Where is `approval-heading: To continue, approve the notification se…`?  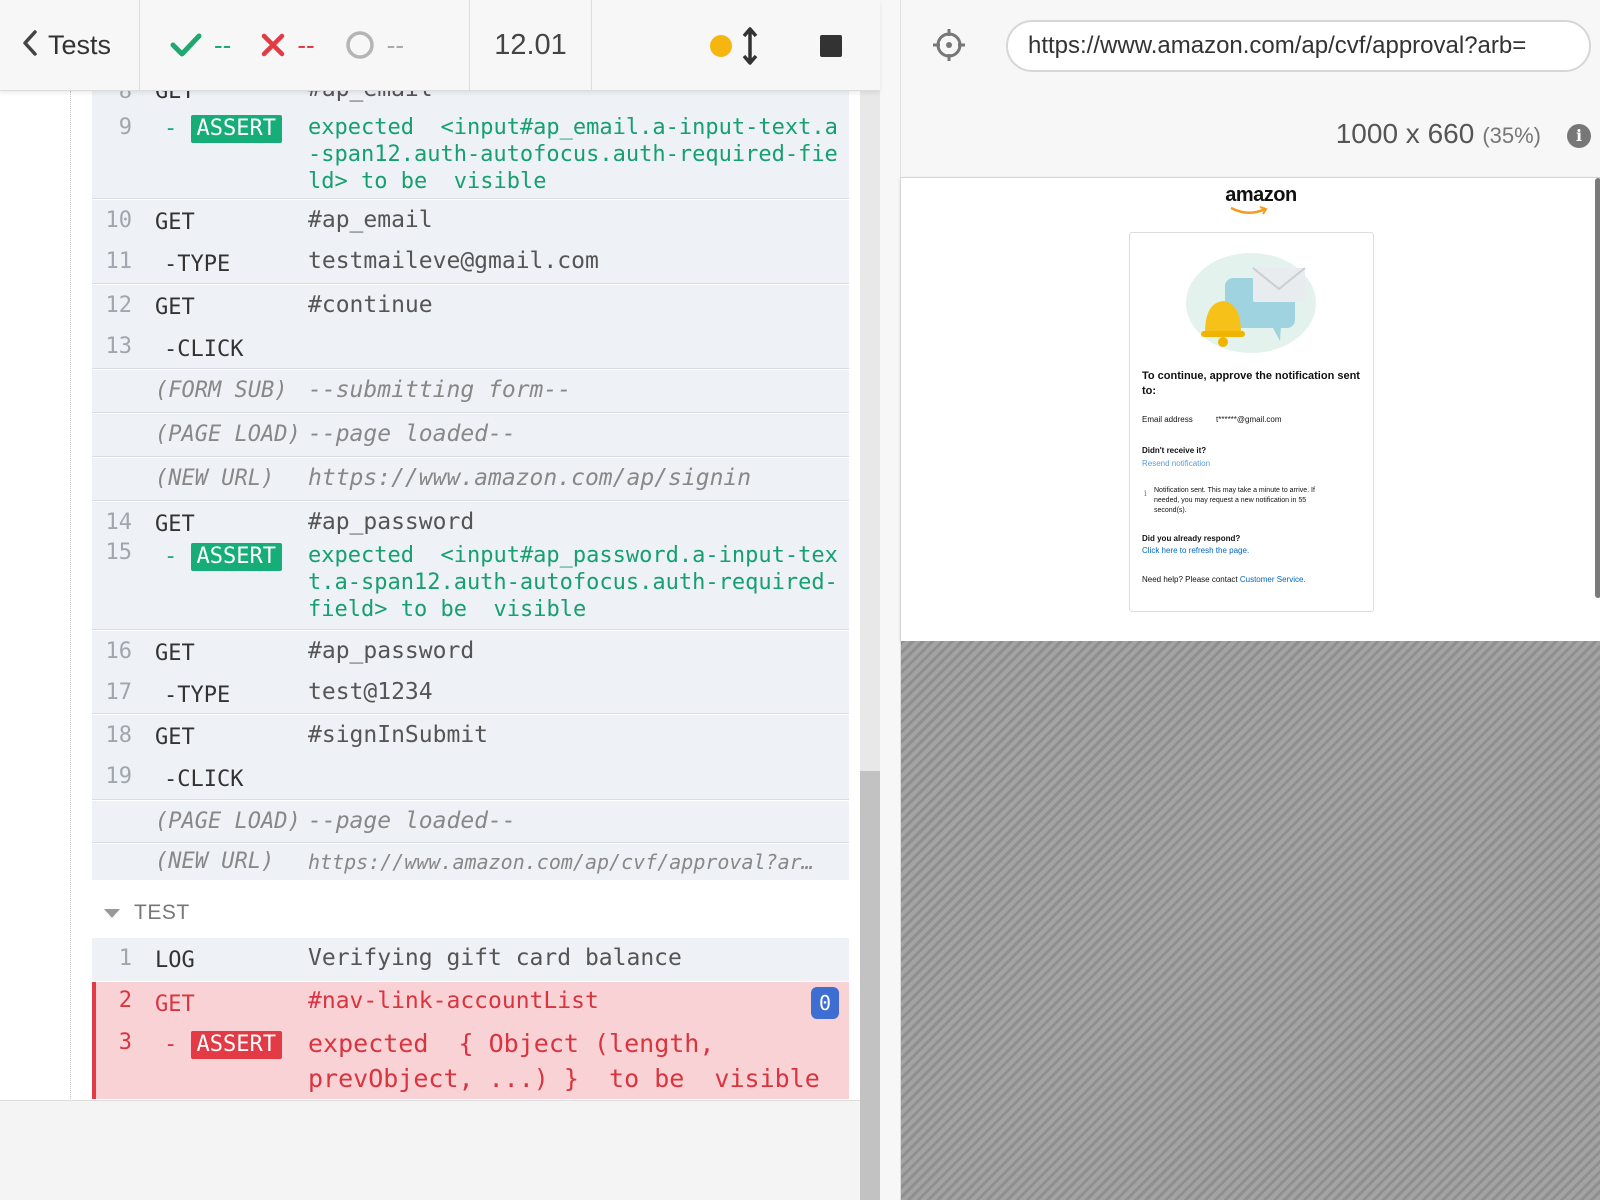
approval-heading: To continue, approve the notification se… is located at coordinates (1251, 383).